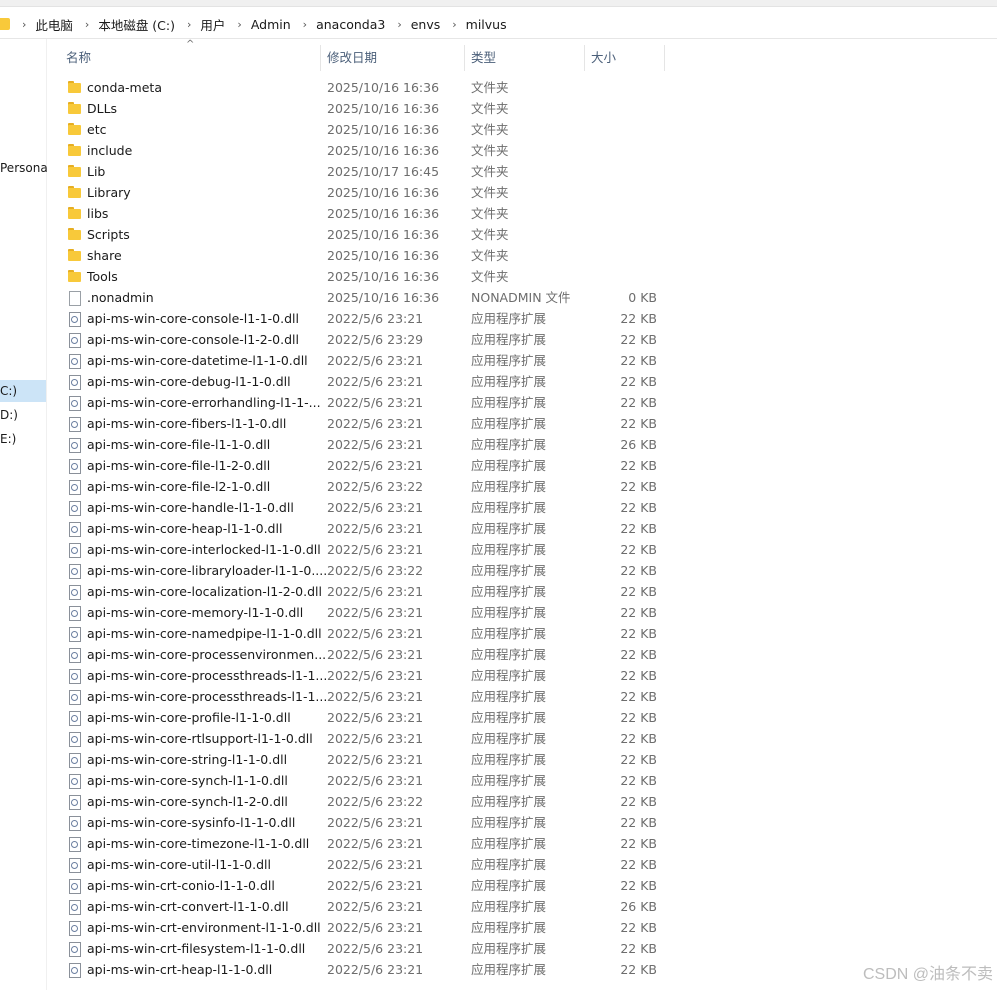 This screenshot has height=990, width=997. Describe the element at coordinates (24, 168) in the screenshot. I see `nav-item-personal: Persona` at that location.